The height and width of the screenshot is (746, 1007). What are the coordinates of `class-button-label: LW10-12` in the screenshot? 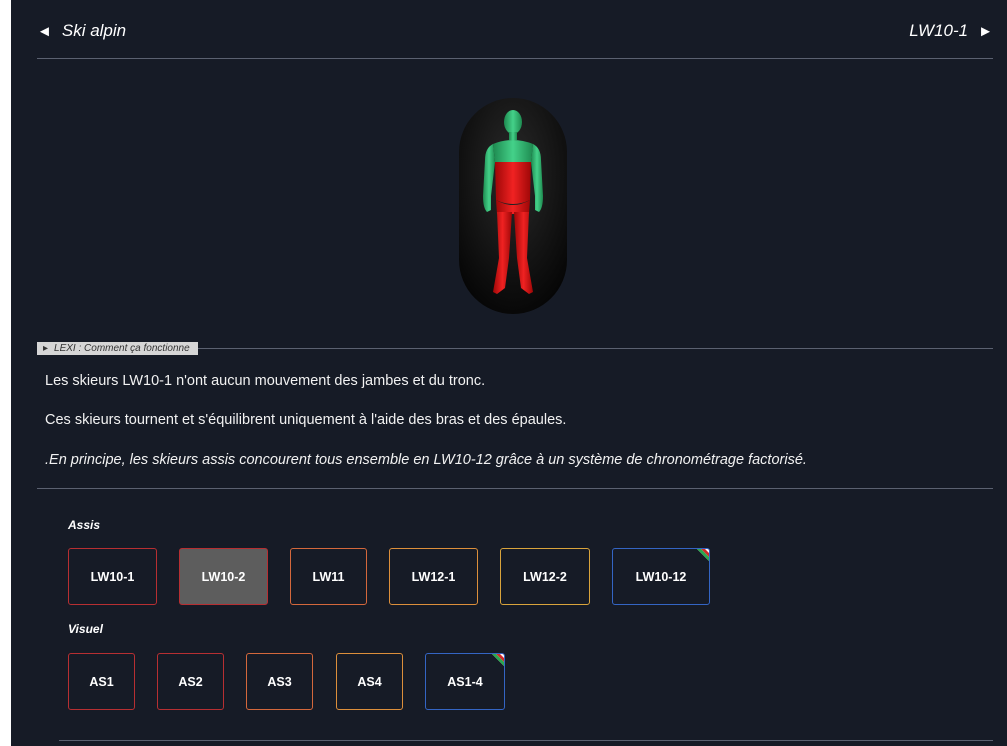 It's located at (661, 576).